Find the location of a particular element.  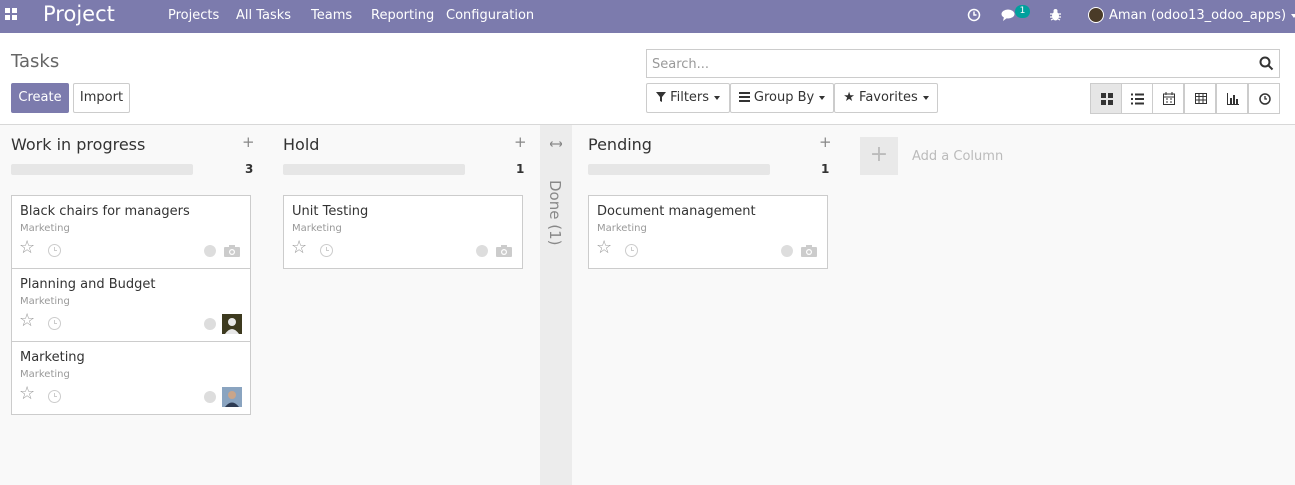

column-count: 3 is located at coordinates (249, 169).